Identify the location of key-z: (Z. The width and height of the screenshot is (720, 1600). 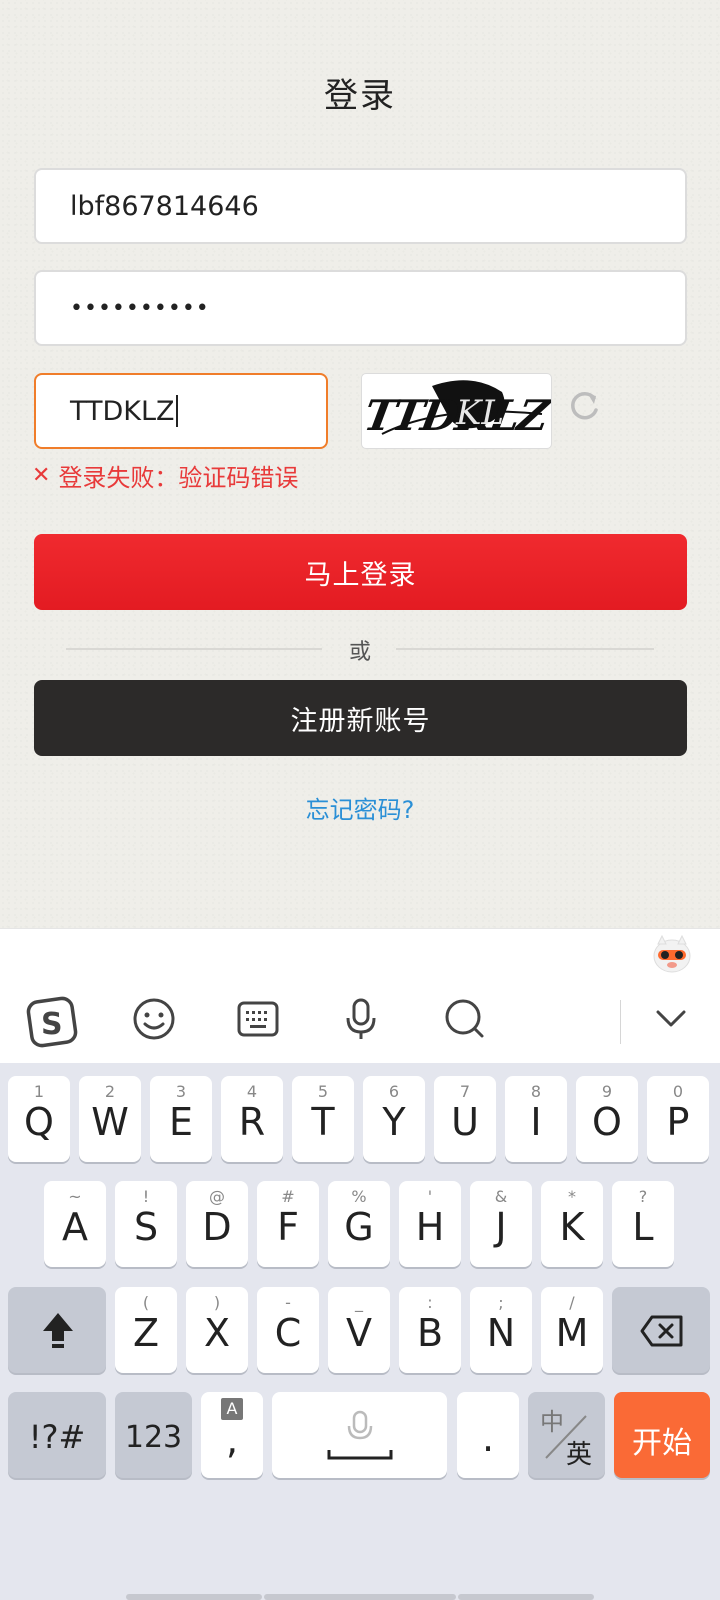
(146, 1330).